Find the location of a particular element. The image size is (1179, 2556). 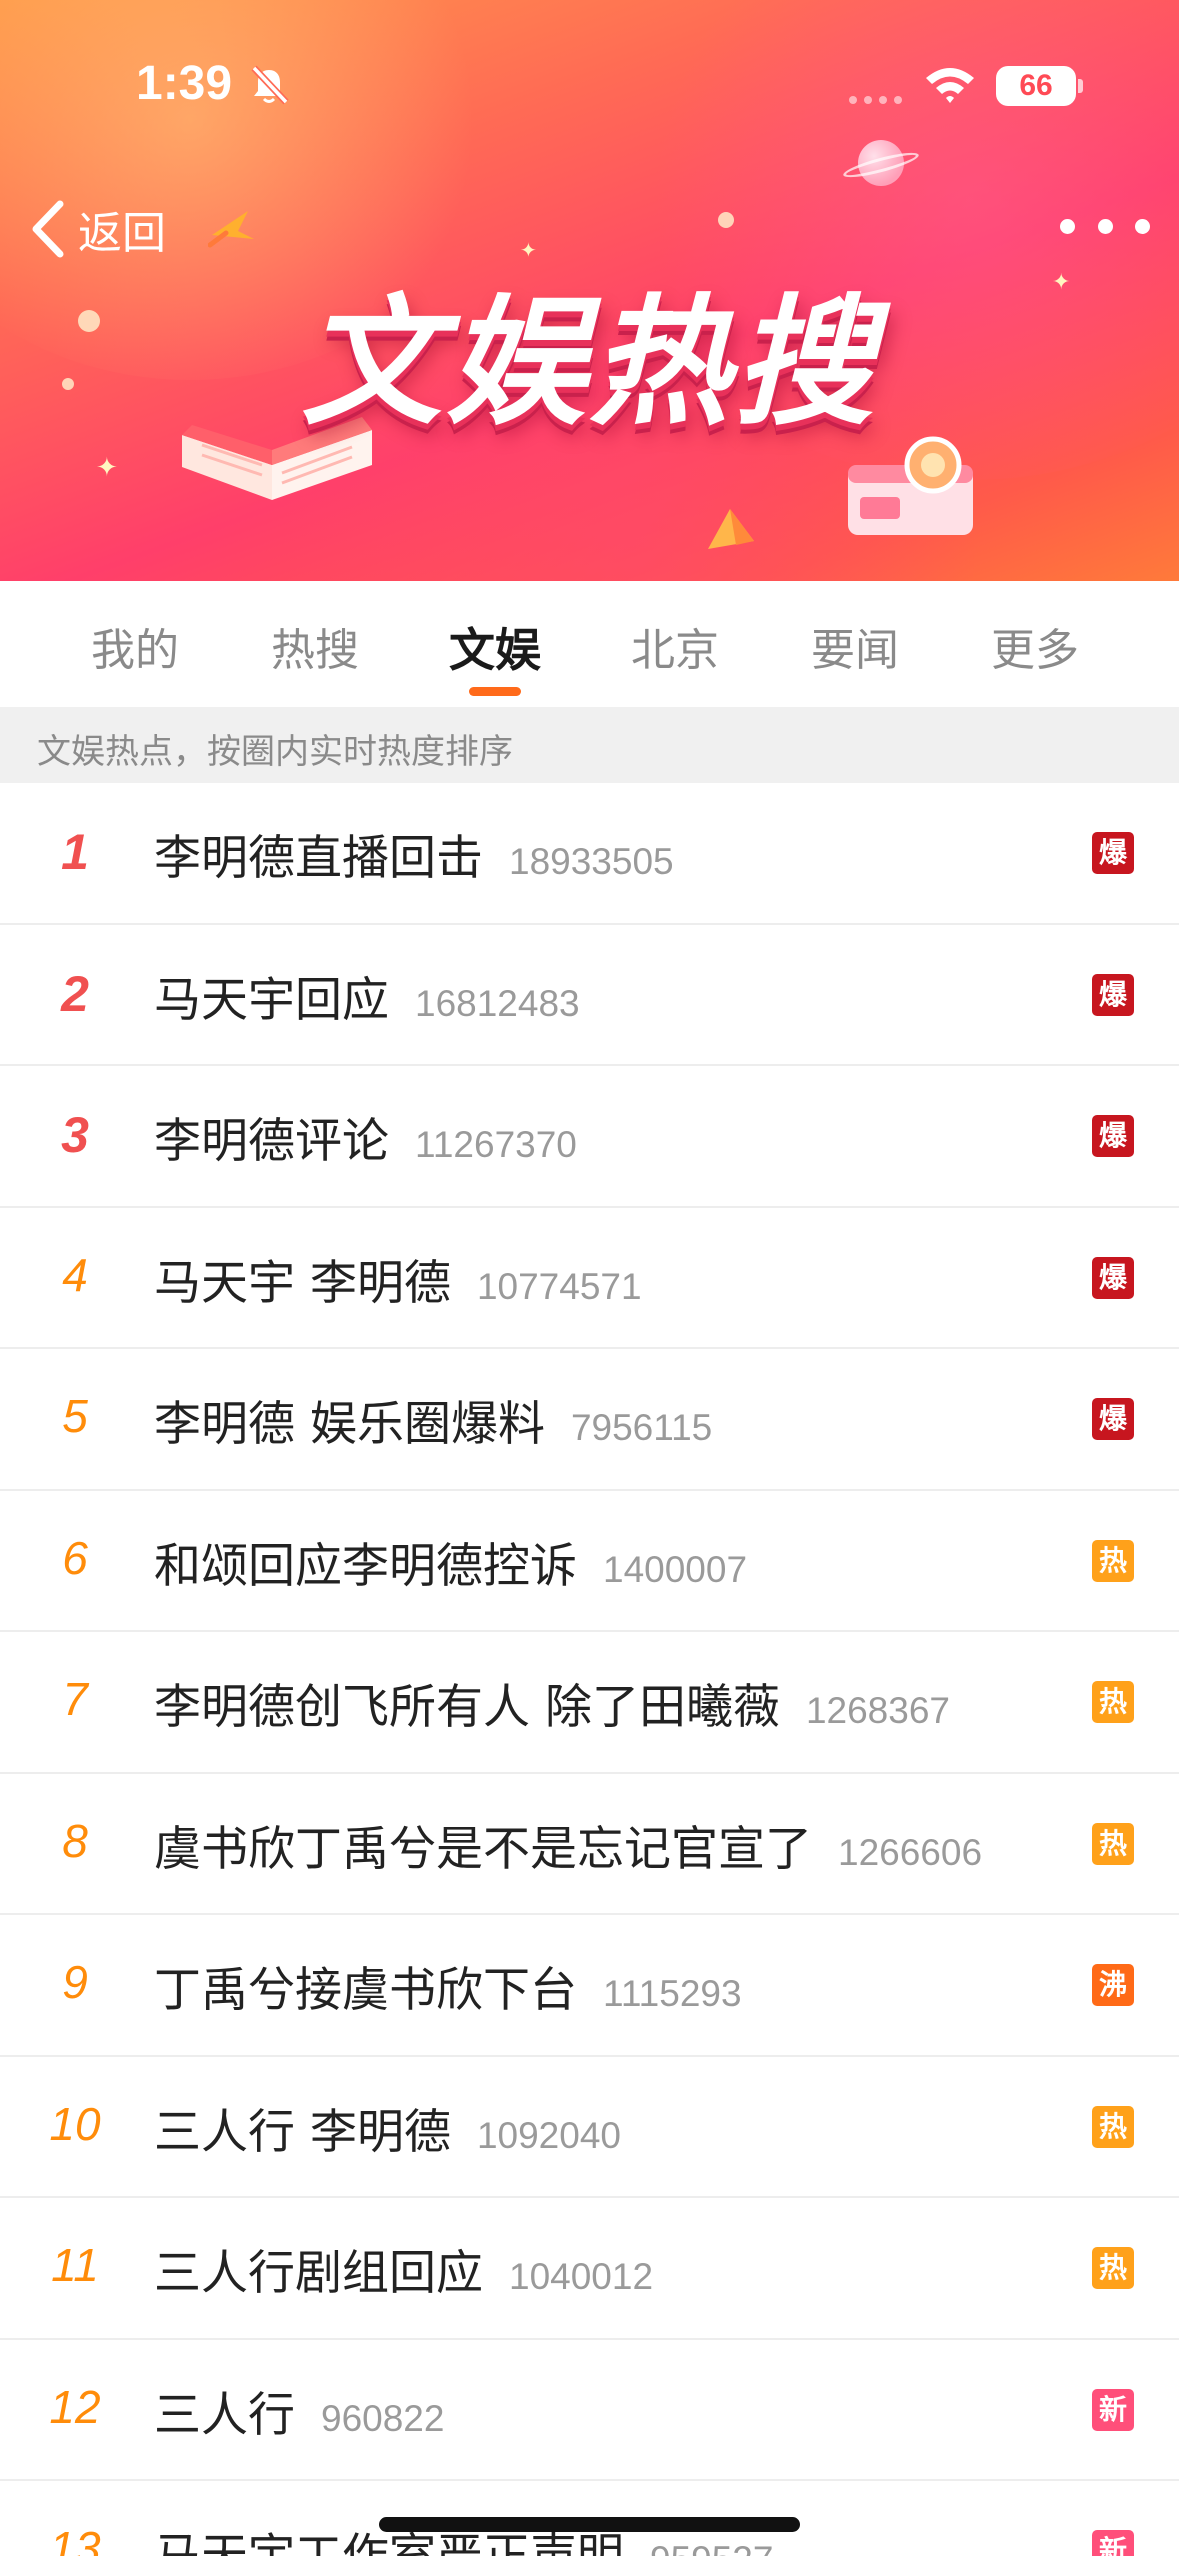

item-text: 李明德评论 11267370 is located at coordinates (365, 1136).